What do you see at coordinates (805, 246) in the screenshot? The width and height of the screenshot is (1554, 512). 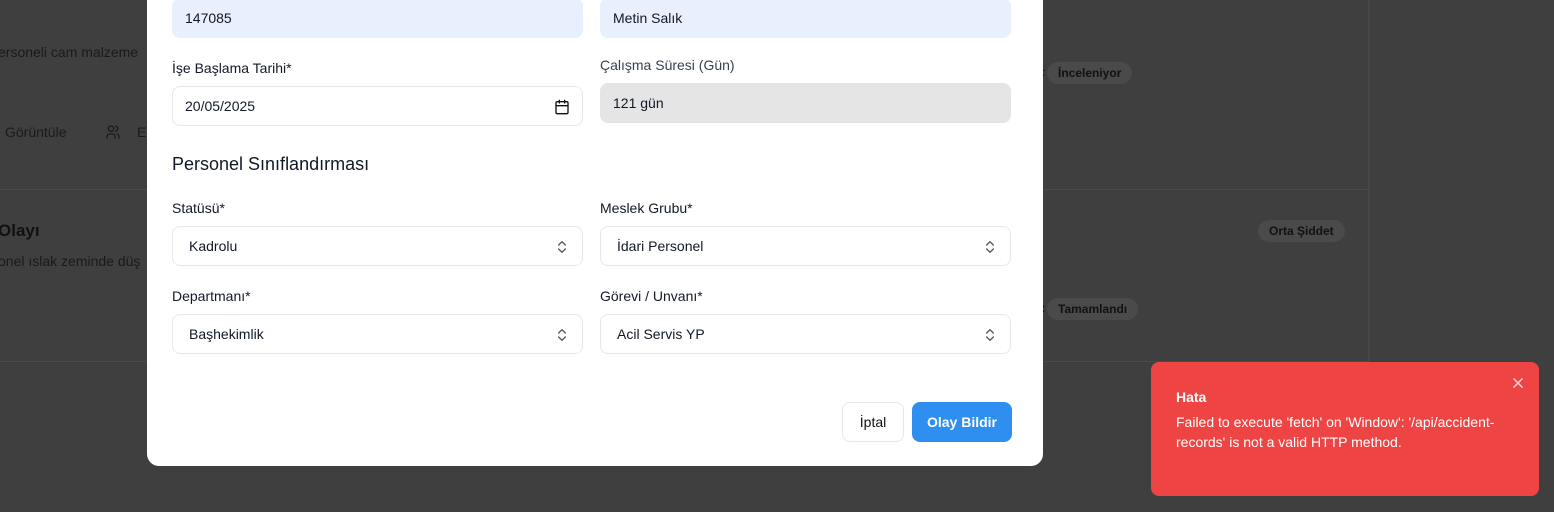 I see `occupation-select: İdari Personel` at bounding box center [805, 246].